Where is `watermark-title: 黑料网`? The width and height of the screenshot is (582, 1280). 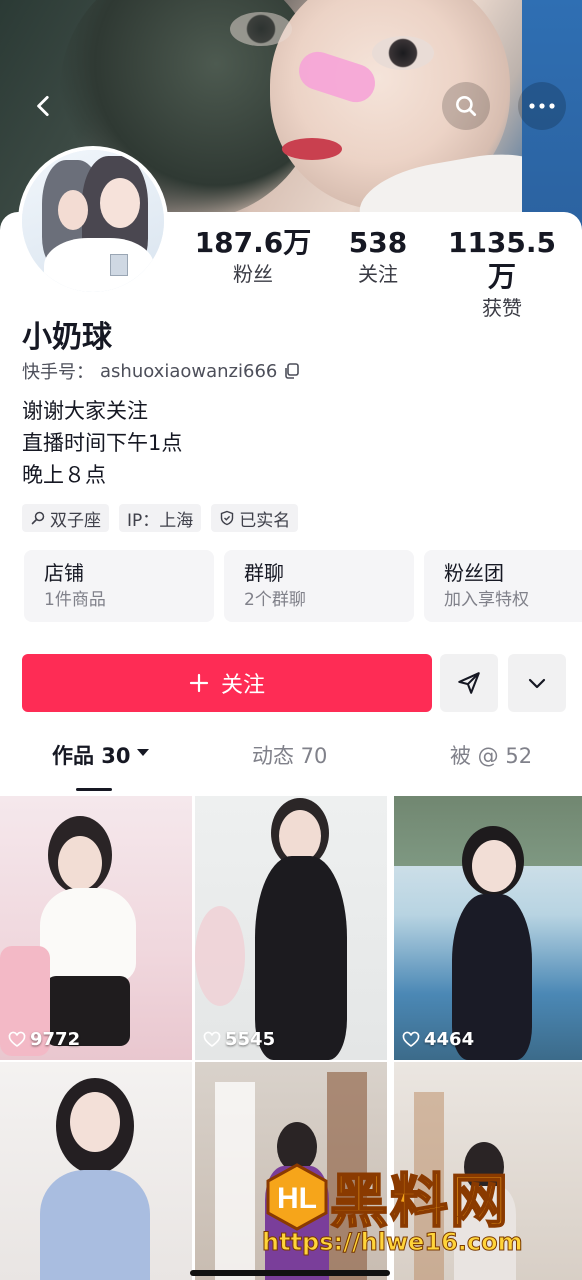 watermark-title: 黑料网 is located at coordinates (420, 1201).